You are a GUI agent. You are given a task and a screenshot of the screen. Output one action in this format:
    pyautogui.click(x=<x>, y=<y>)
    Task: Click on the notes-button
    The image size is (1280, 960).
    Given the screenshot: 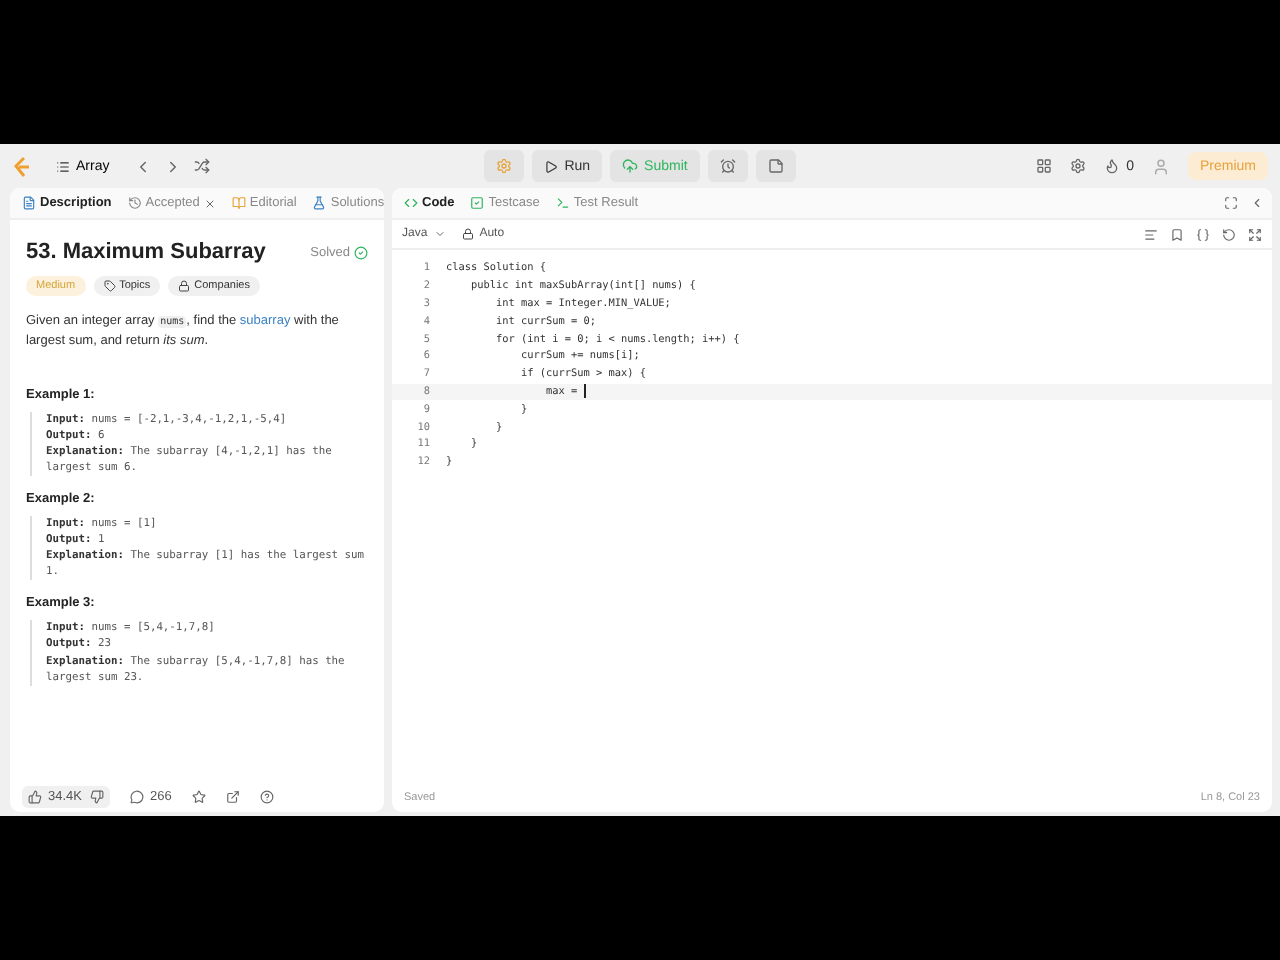 What is the action you would take?
    pyautogui.click(x=775, y=166)
    